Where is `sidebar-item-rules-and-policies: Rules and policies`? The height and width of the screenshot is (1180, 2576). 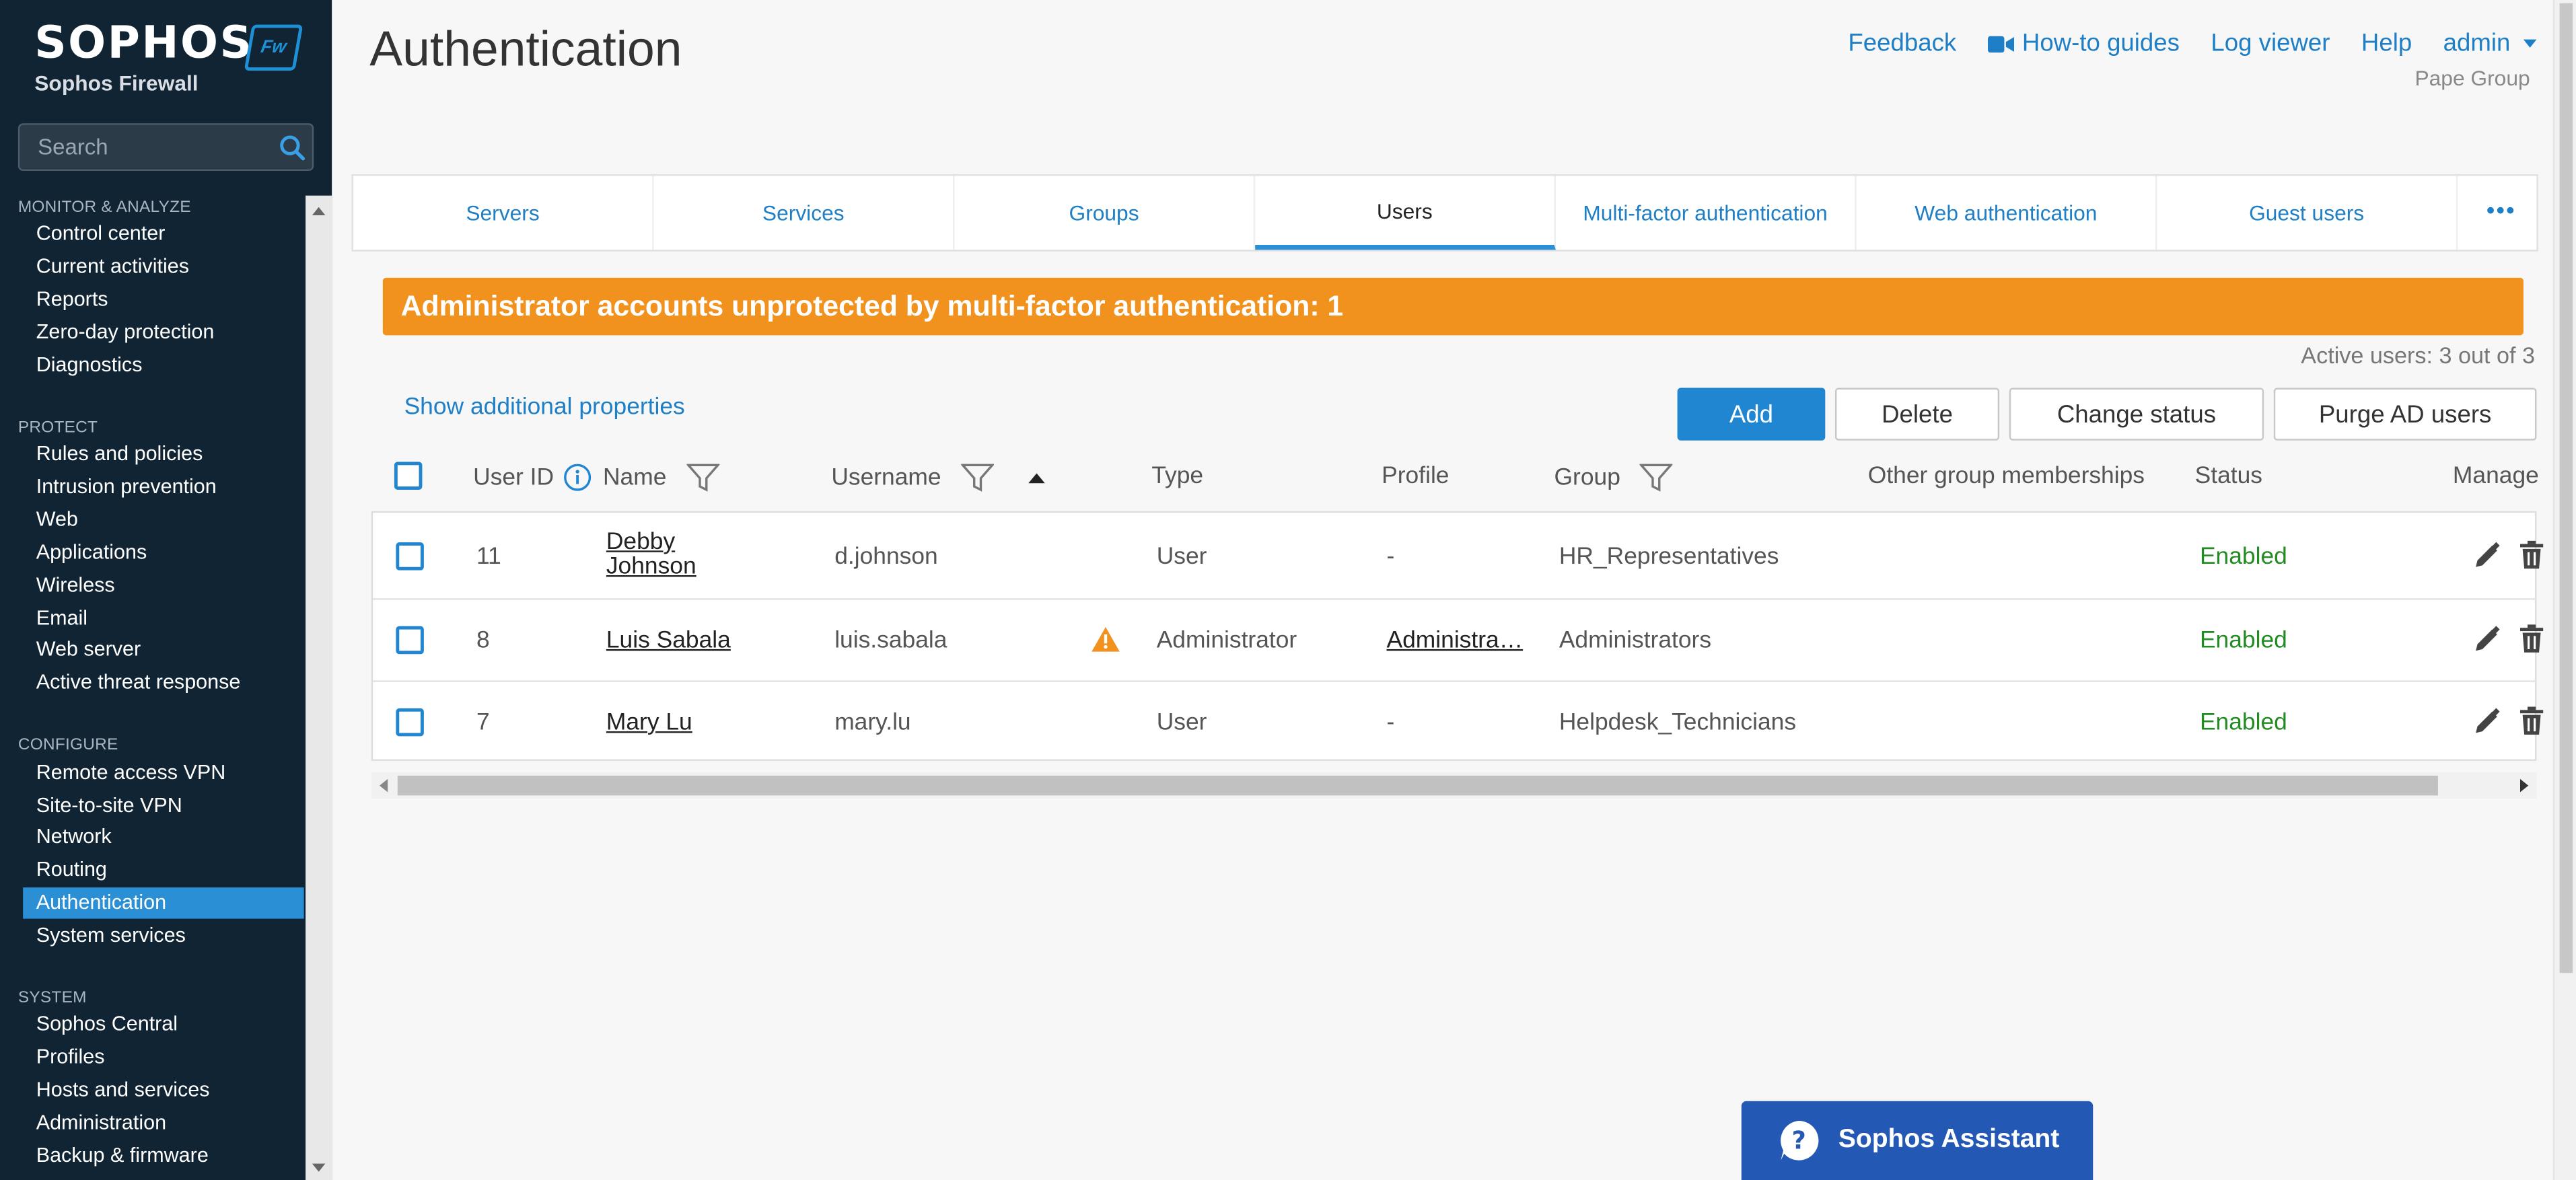 sidebar-item-rules-and-policies: Rules and policies is located at coordinates (163, 454).